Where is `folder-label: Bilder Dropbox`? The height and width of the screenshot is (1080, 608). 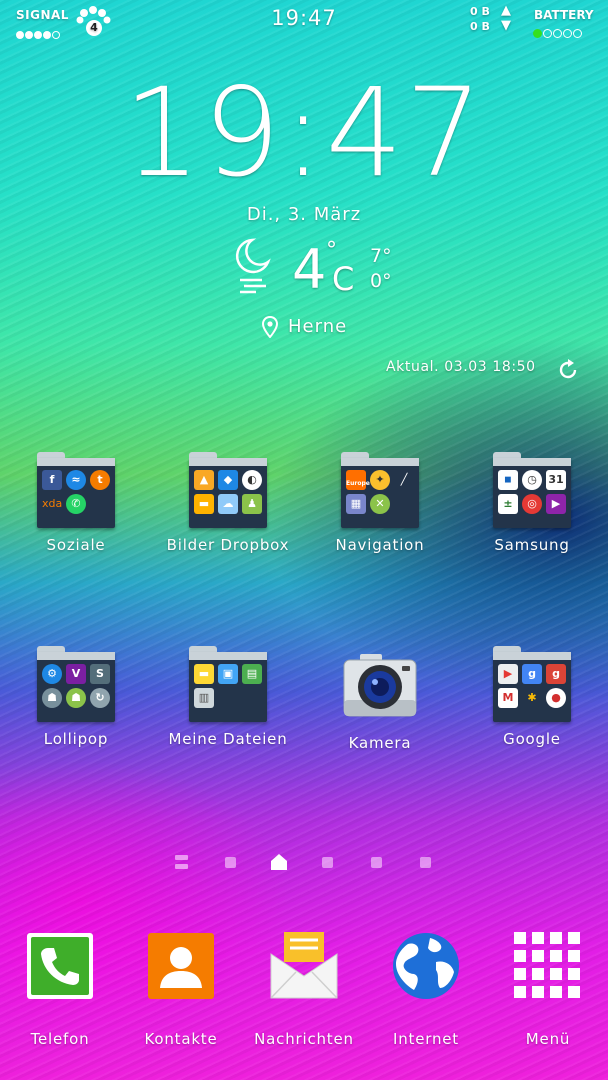
folder-label: Bilder Dropbox is located at coordinates (228, 545).